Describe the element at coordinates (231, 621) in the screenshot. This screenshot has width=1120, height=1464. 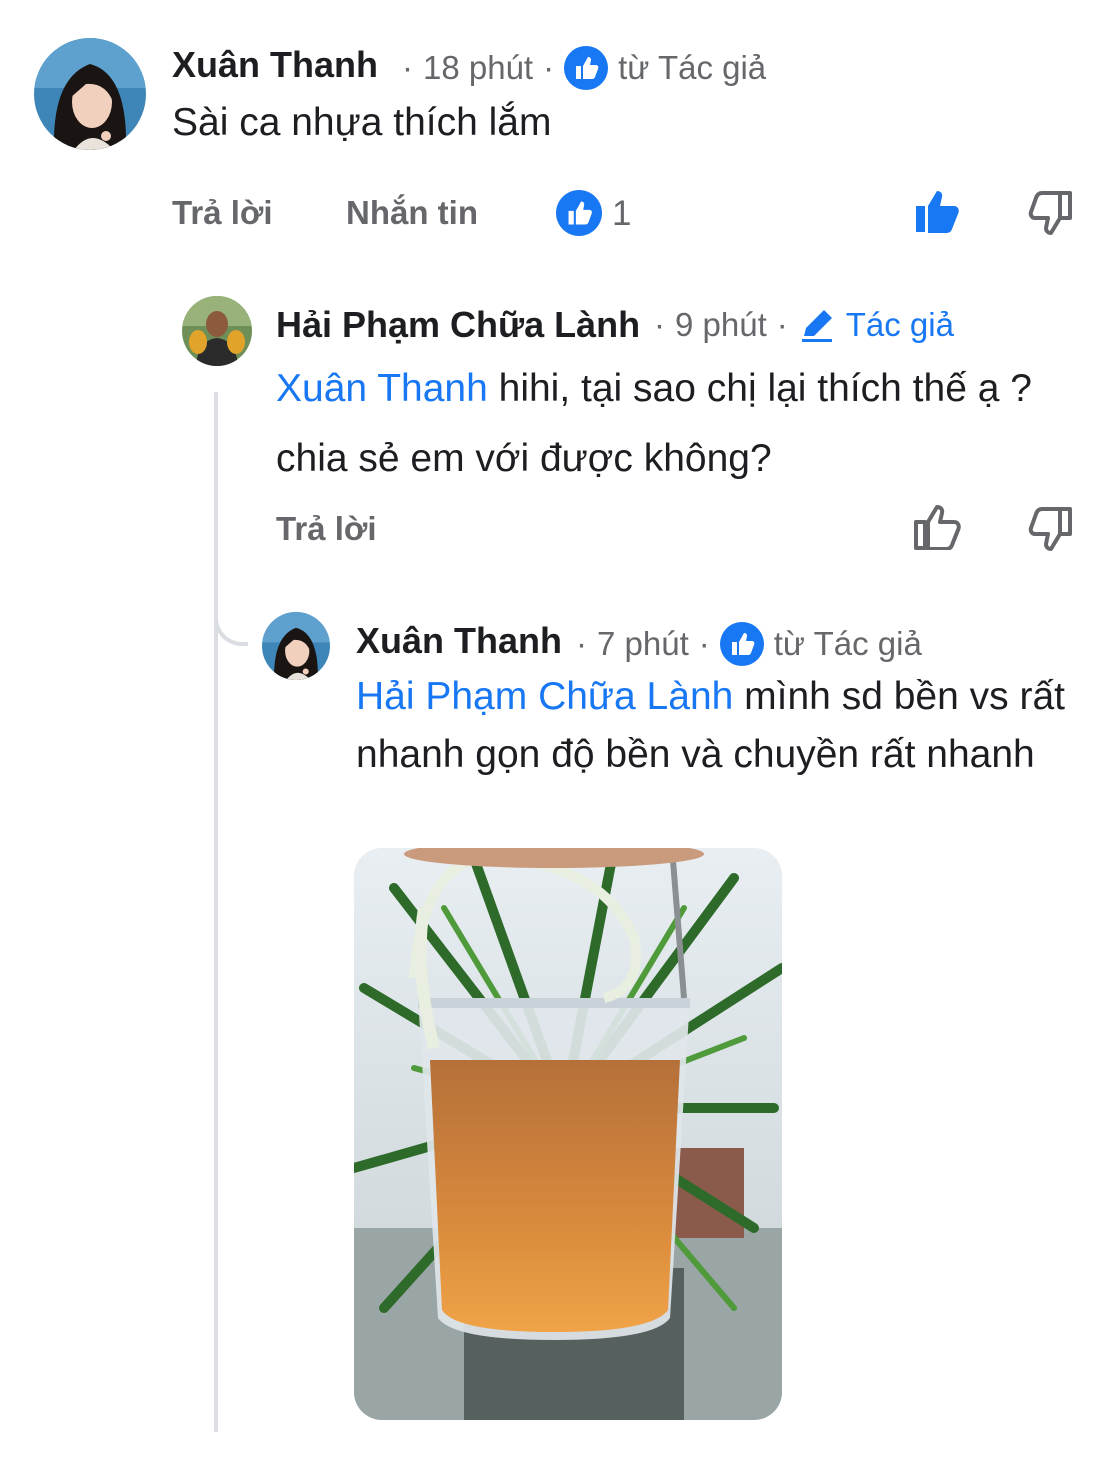
I see `thread-branch` at that location.